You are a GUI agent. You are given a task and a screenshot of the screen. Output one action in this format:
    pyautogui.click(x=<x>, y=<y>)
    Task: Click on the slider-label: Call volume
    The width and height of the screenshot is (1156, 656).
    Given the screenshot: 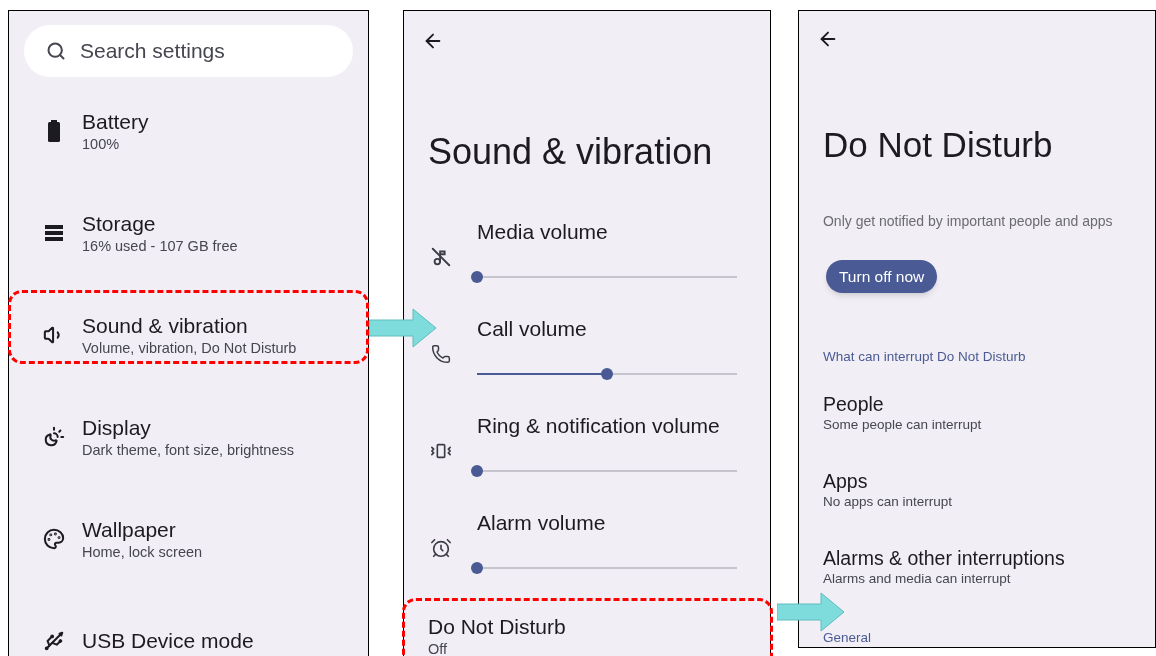 What is the action you would take?
    pyautogui.click(x=532, y=328)
    